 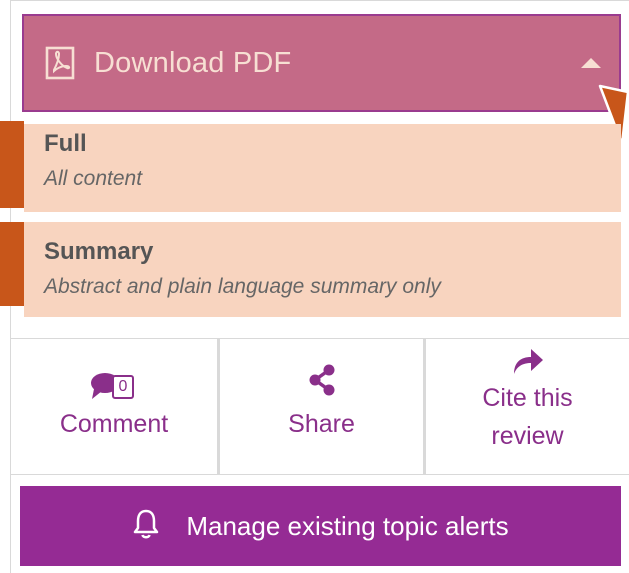 I want to click on cite-review-button: Cite this review, so click(x=526, y=406).